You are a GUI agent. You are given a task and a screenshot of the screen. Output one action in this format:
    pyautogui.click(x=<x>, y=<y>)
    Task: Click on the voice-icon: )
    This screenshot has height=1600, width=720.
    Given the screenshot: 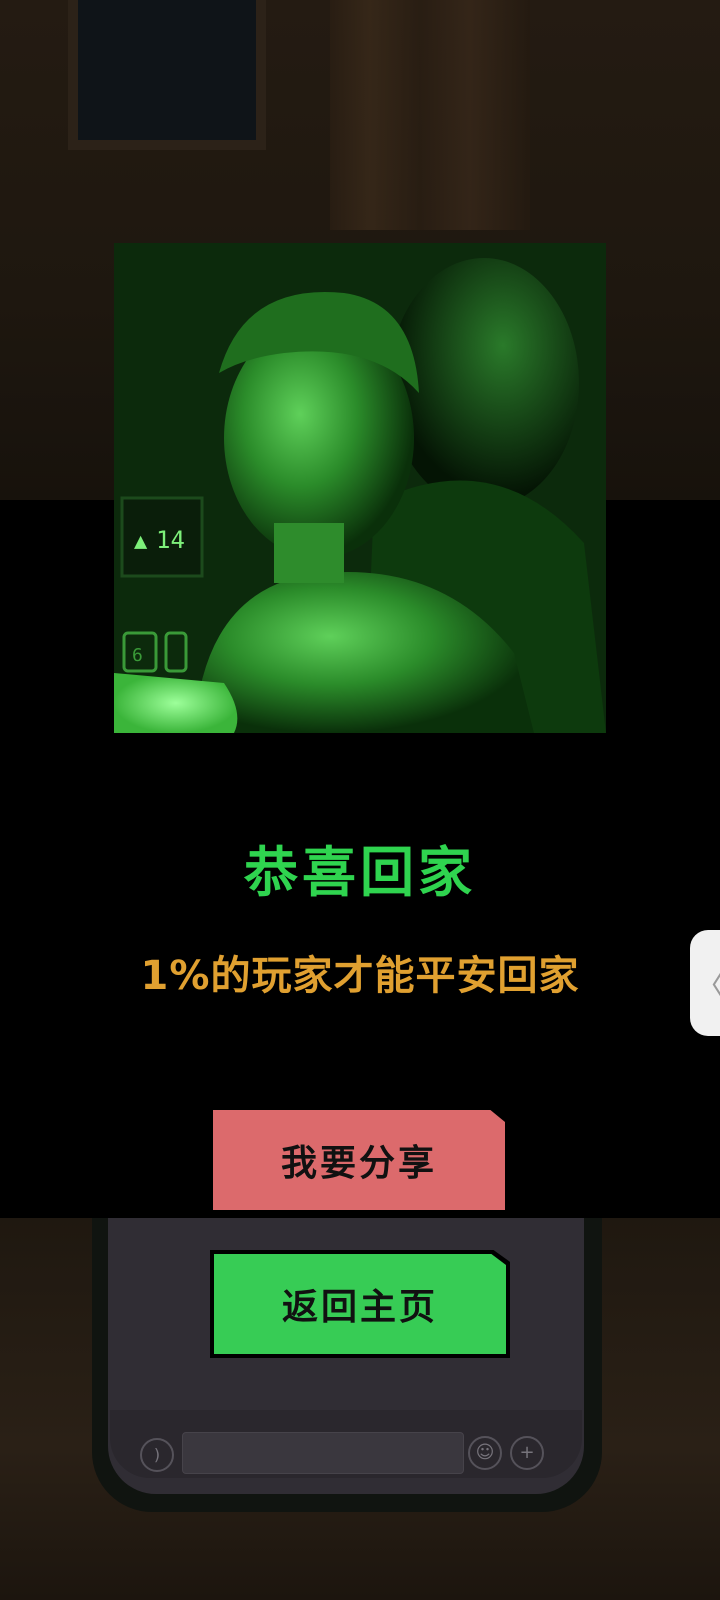 What is the action you would take?
    pyautogui.click(x=157, y=1455)
    